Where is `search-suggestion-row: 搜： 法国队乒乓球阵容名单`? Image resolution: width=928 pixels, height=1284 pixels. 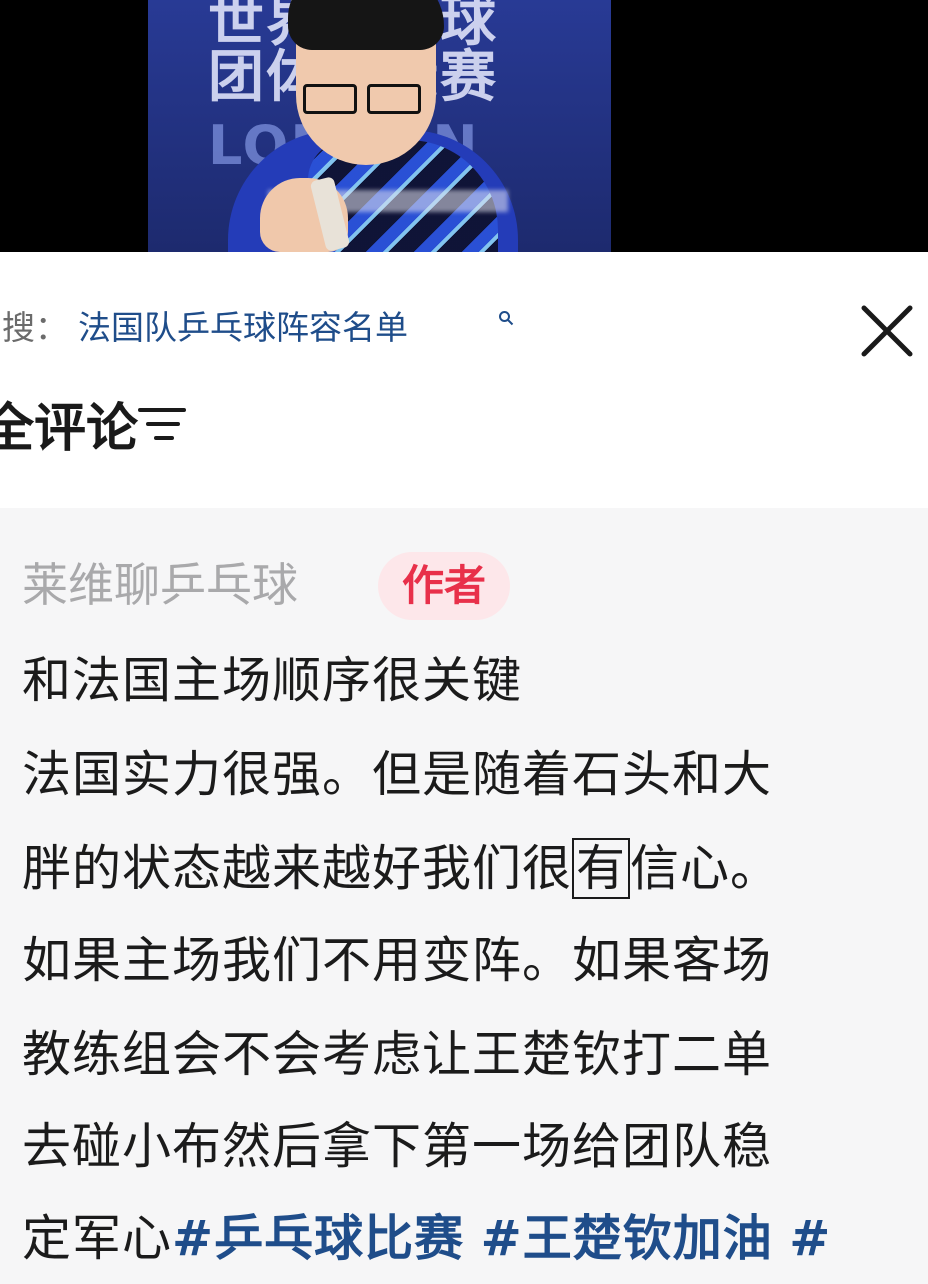
search-suggestion-row: 搜： 法国队乒乓球阵容名单 is located at coordinates (464, 331).